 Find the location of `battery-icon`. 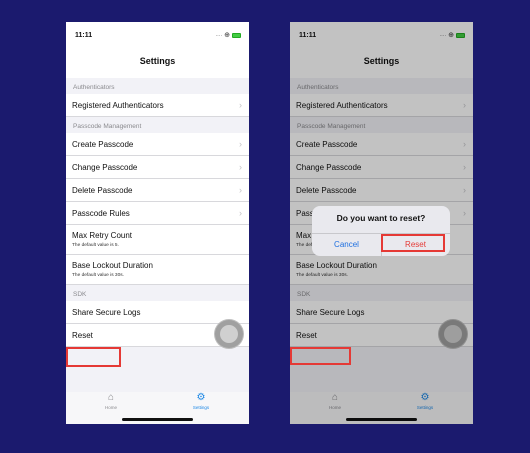

battery-icon is located at coordinates (236, 35).